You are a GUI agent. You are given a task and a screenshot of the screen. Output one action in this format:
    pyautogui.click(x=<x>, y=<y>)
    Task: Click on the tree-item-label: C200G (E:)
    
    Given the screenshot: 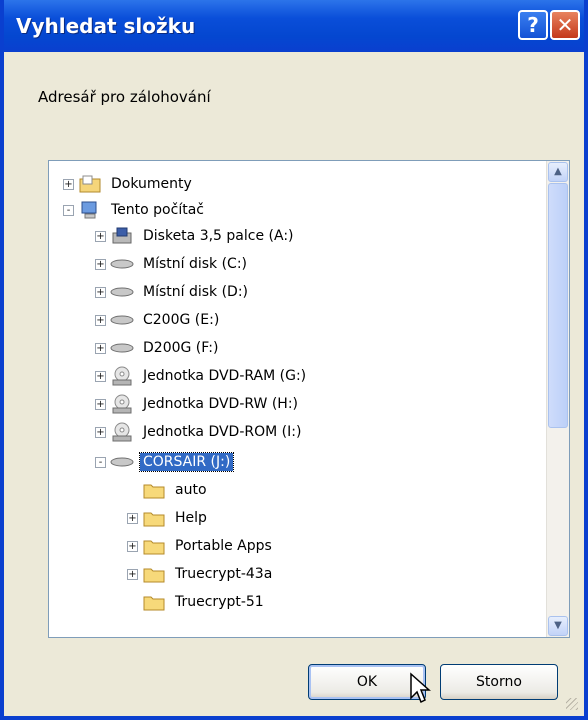 What is the action you would take?
    pyautogui.click(x=181, y=320)
    